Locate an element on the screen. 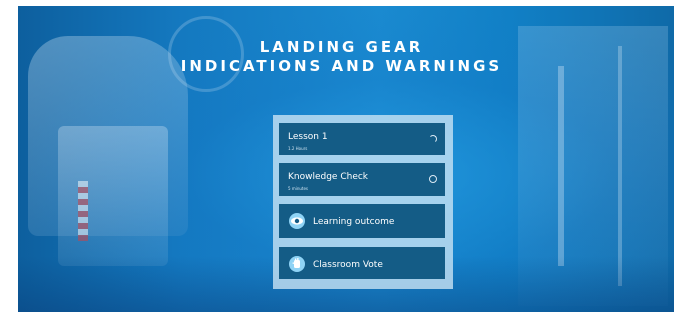  page-title-line1: LANDING GEAR is located at coordinates (341, 47).